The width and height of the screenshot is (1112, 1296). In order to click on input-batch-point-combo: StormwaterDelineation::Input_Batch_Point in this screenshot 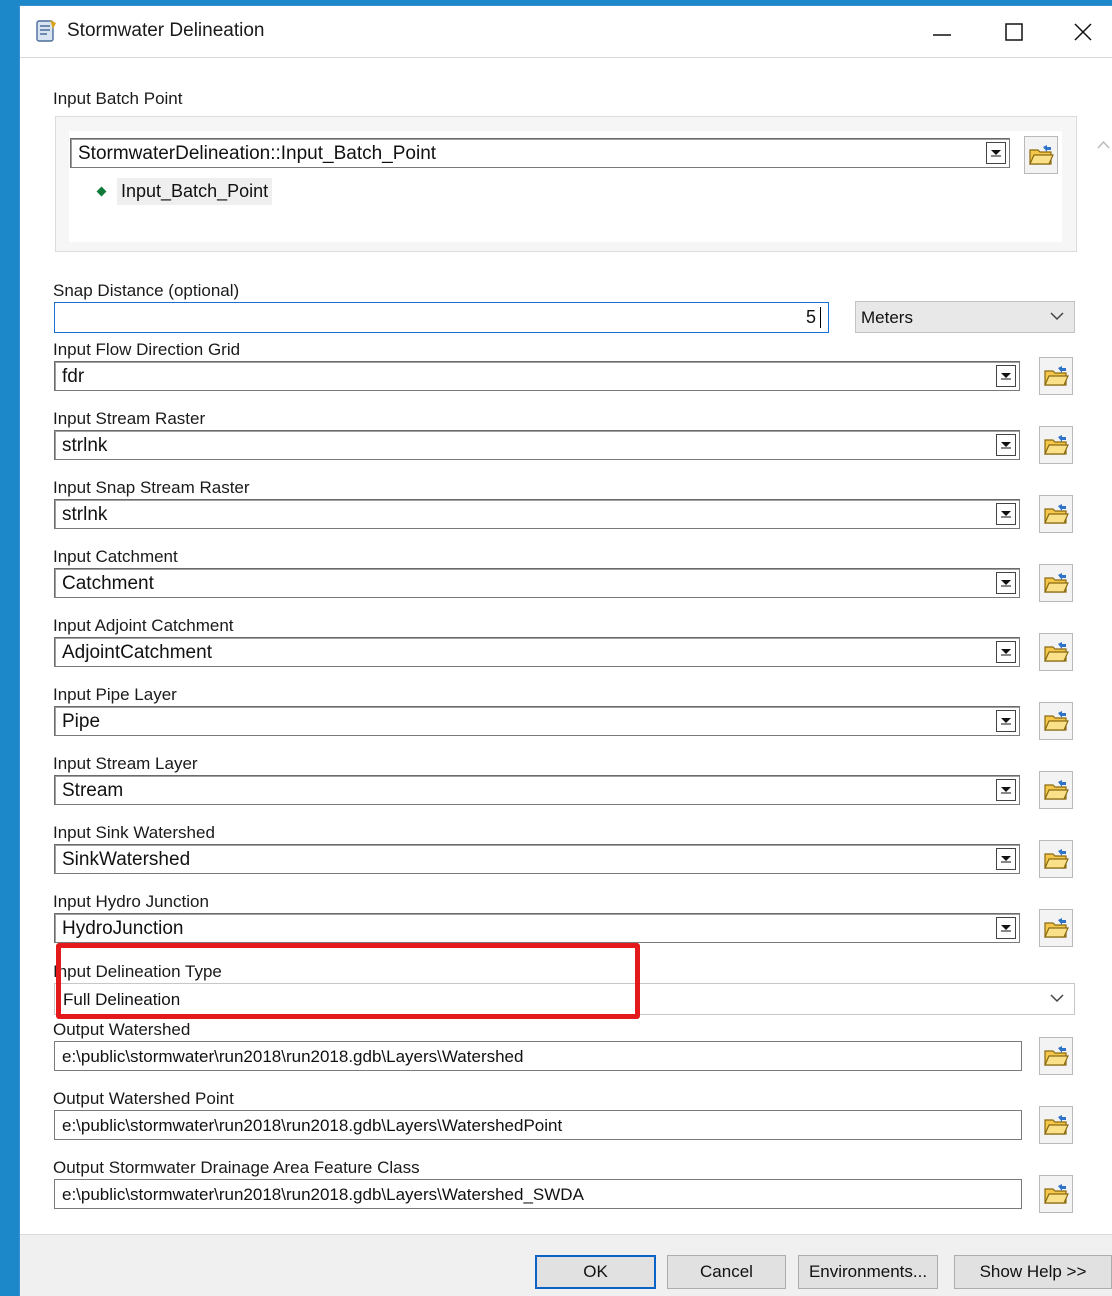, I will do `click(540, 153)`.